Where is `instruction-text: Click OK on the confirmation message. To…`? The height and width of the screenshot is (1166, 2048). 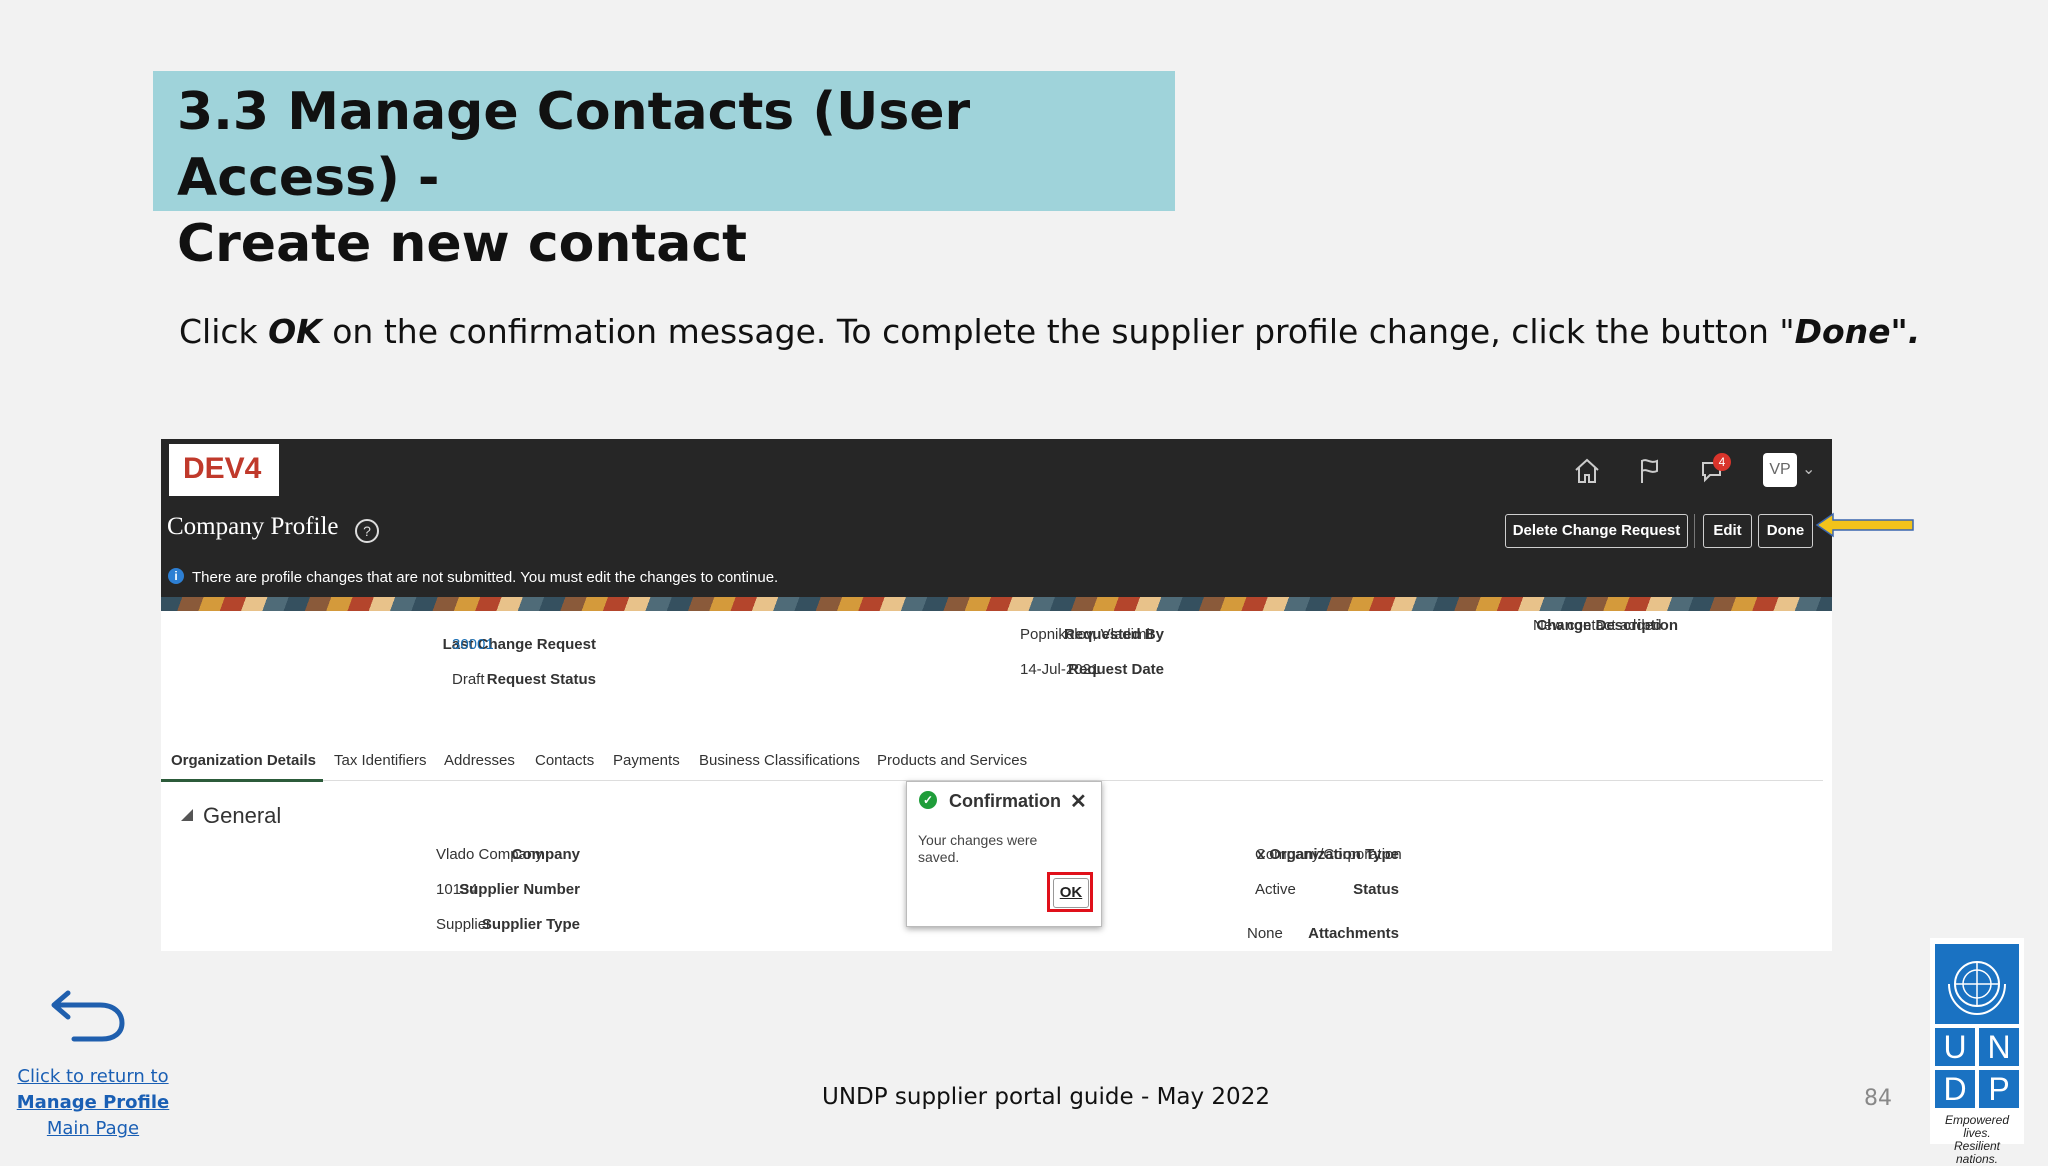 instruction-text: Click OK on the confirmation message. To… is located at coordinates (1049, 331).